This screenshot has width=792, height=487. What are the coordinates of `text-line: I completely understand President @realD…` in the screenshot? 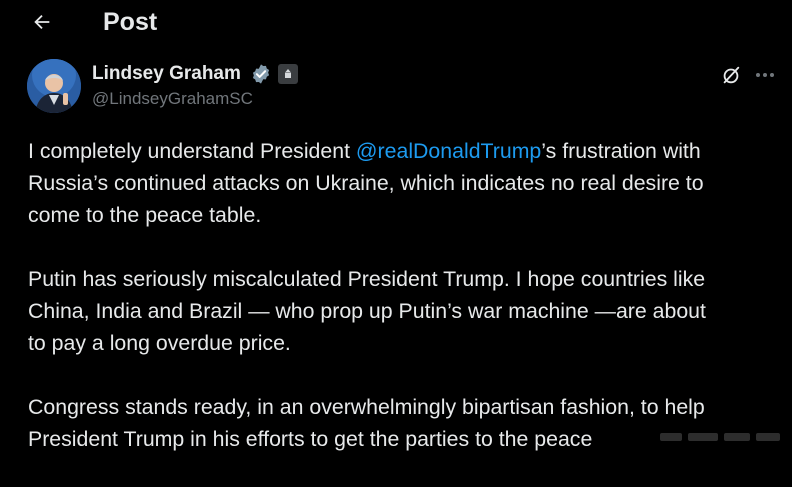 It's located at (404, 151).